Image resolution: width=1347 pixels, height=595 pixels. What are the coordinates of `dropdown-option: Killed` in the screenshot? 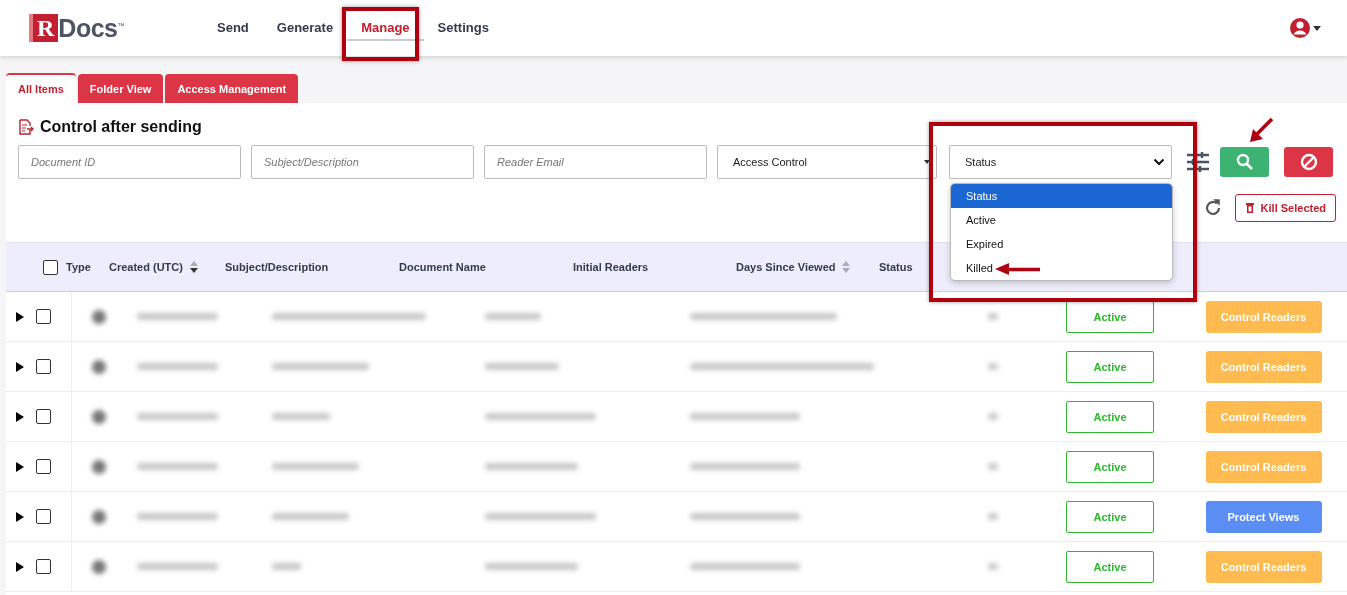 It's located at (1061, 268).